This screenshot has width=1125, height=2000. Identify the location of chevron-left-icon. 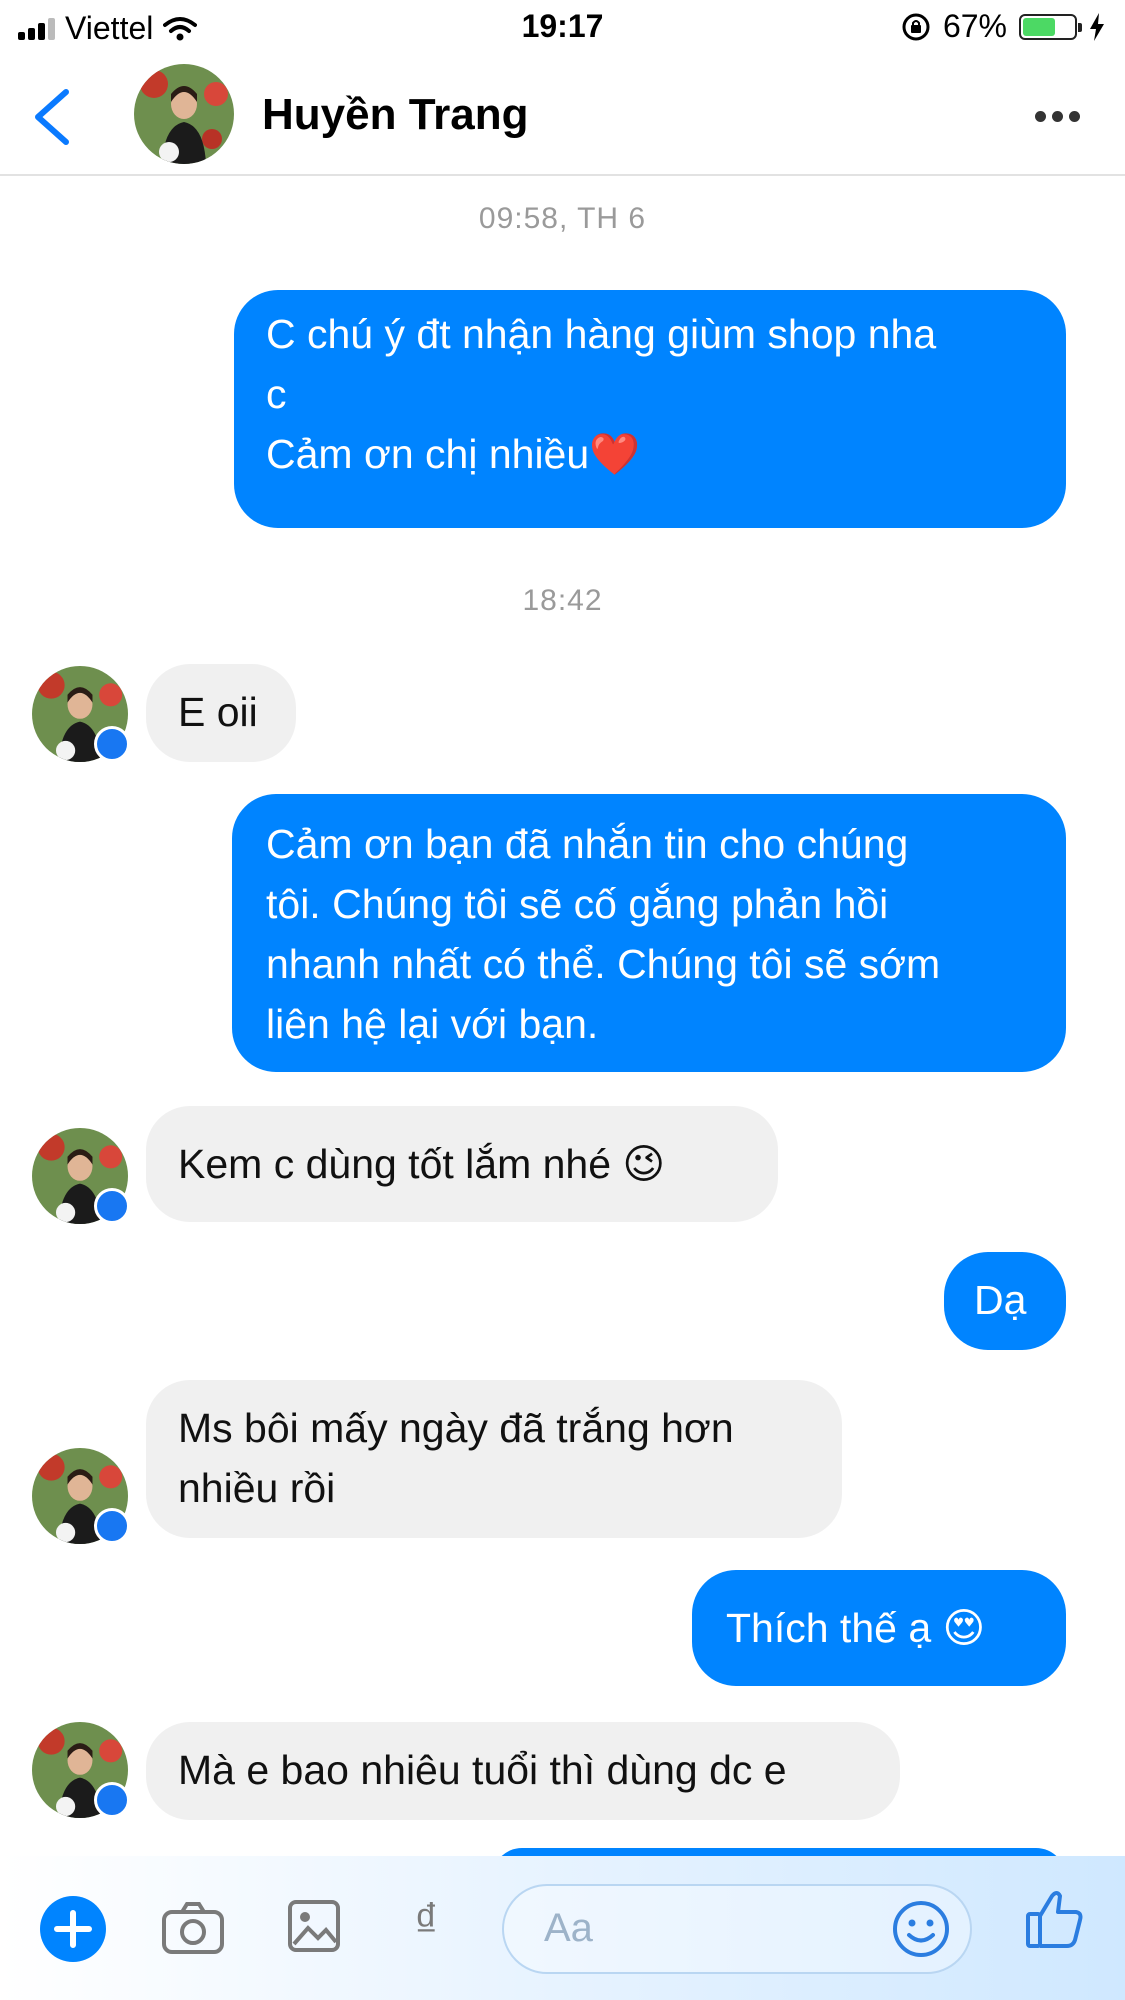
(52, 117).